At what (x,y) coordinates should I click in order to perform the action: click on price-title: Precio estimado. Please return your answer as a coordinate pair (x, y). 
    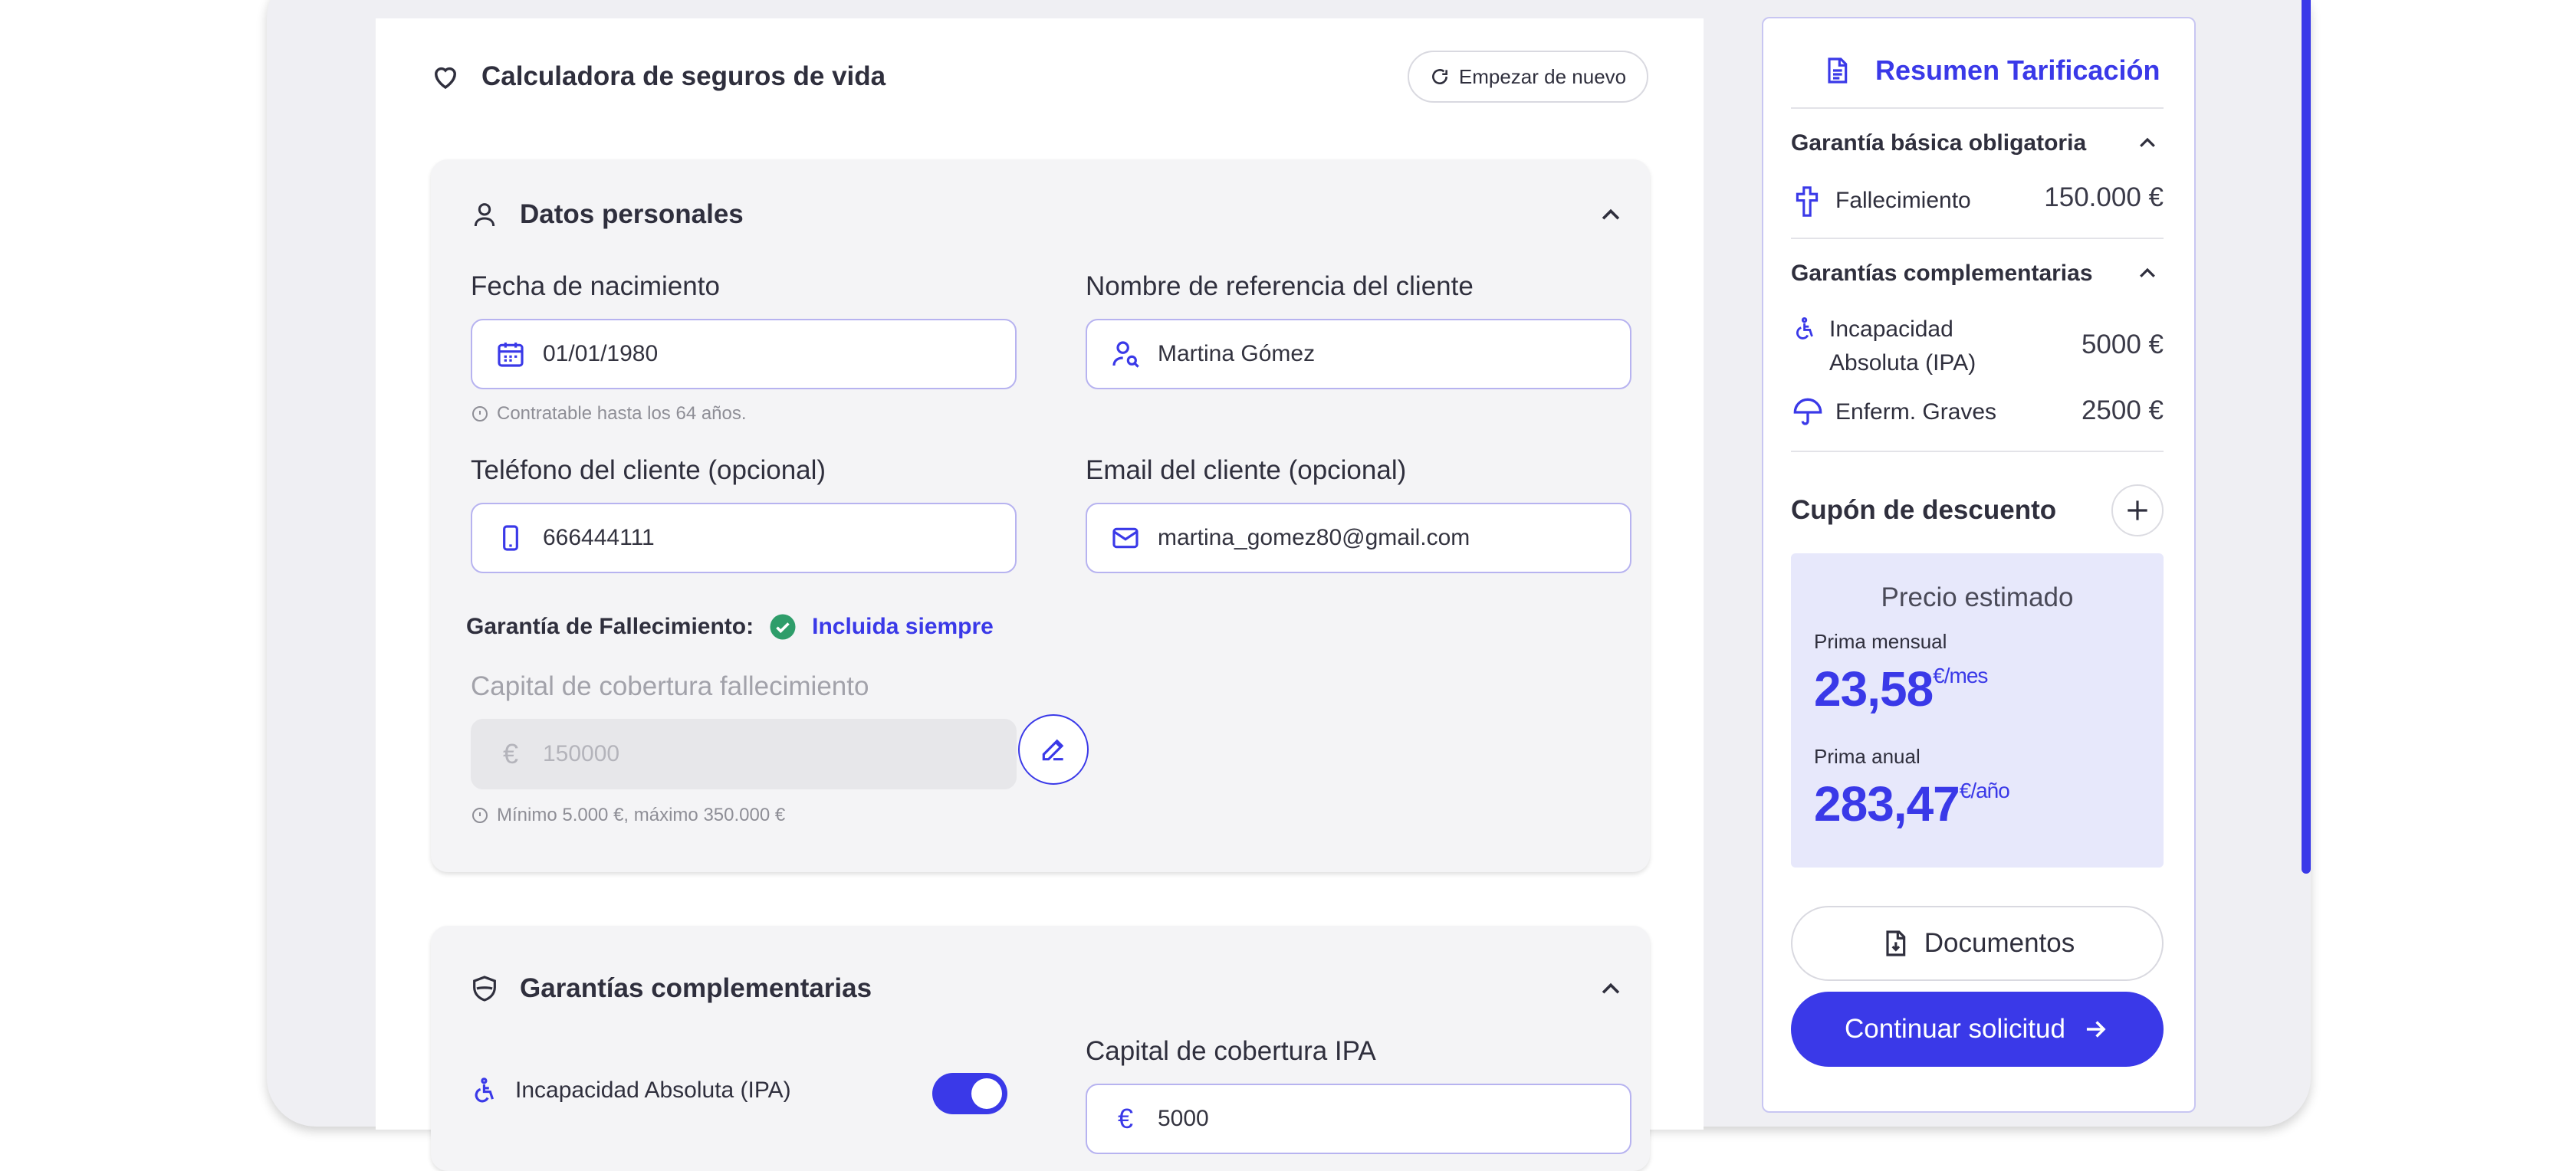
    Looking at the image, I should click on (1978, 597).